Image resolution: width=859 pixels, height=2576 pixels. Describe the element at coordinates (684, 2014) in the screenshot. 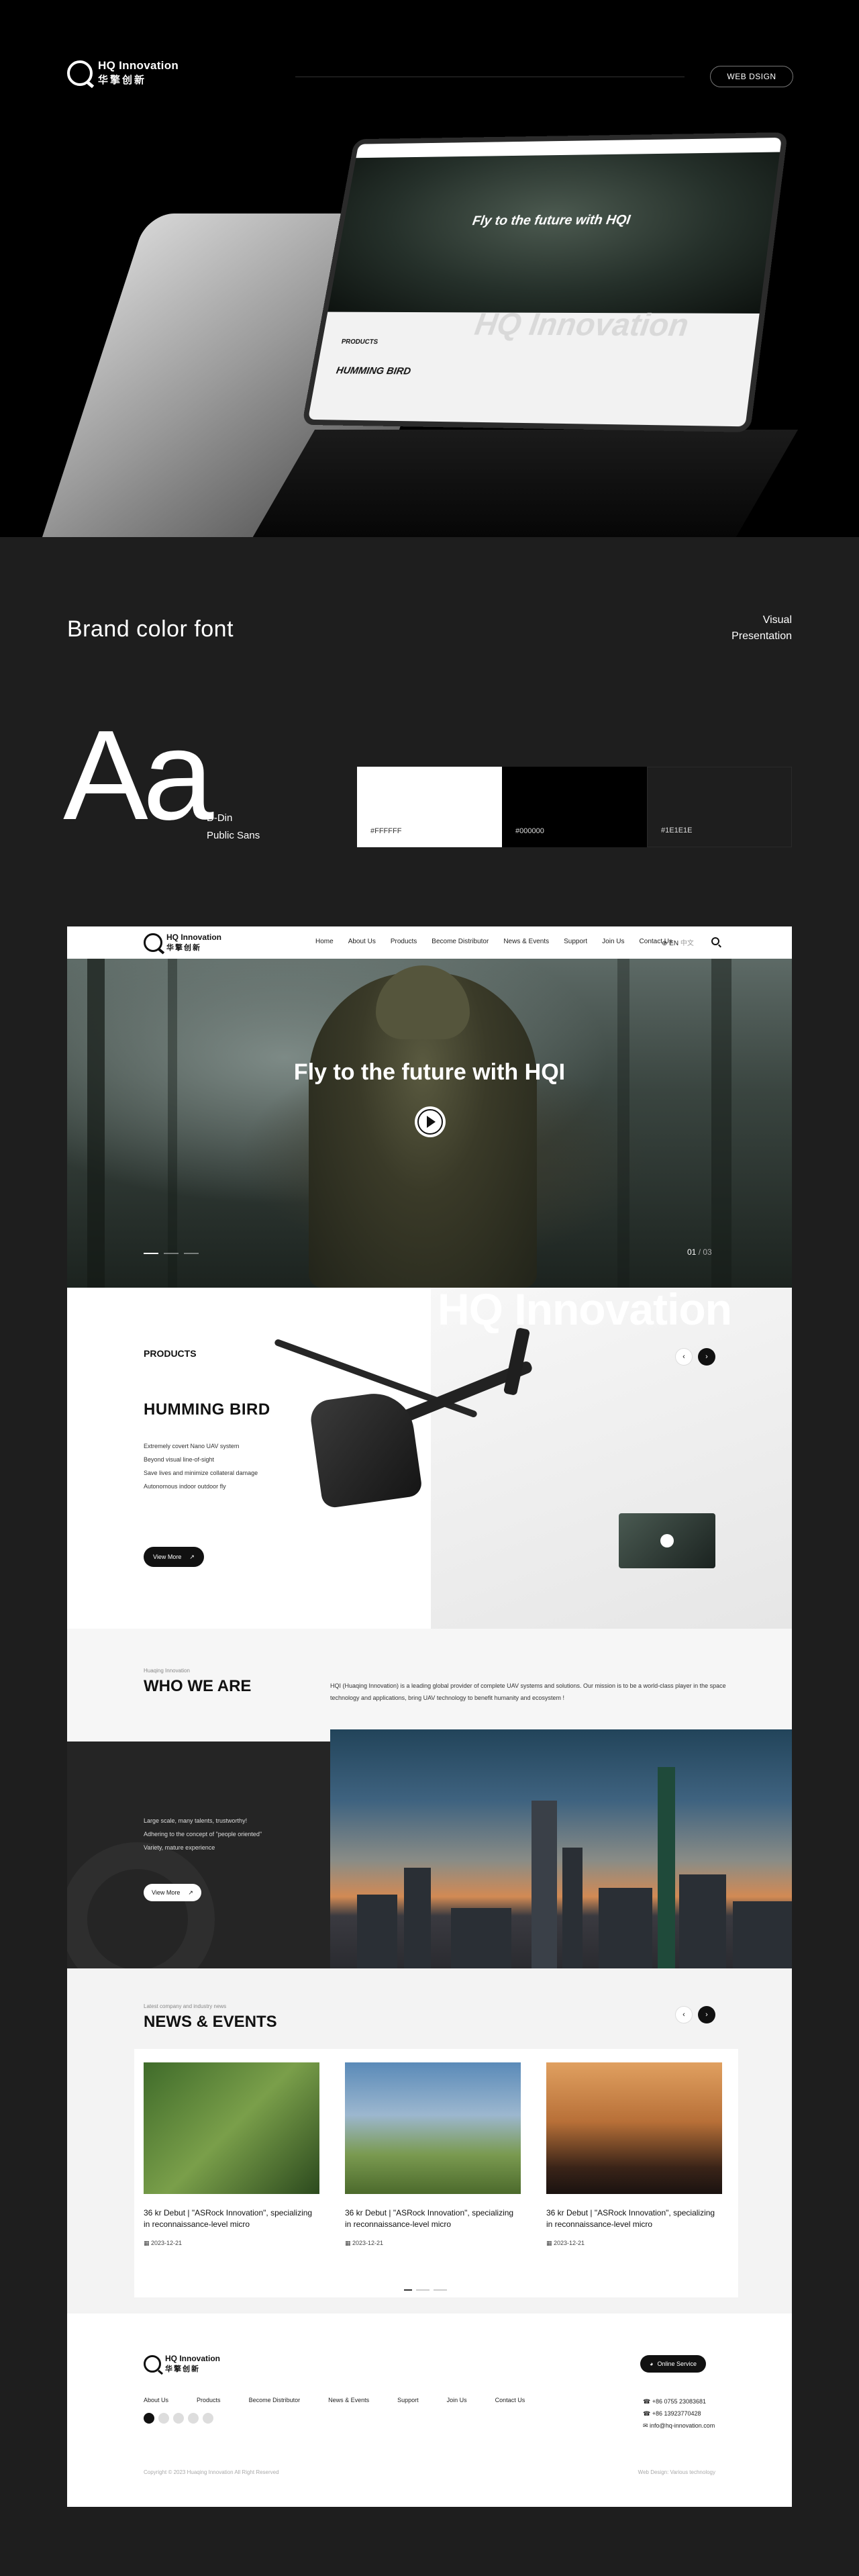

I see `news-prev-arrow-icon: ‹` at that location.